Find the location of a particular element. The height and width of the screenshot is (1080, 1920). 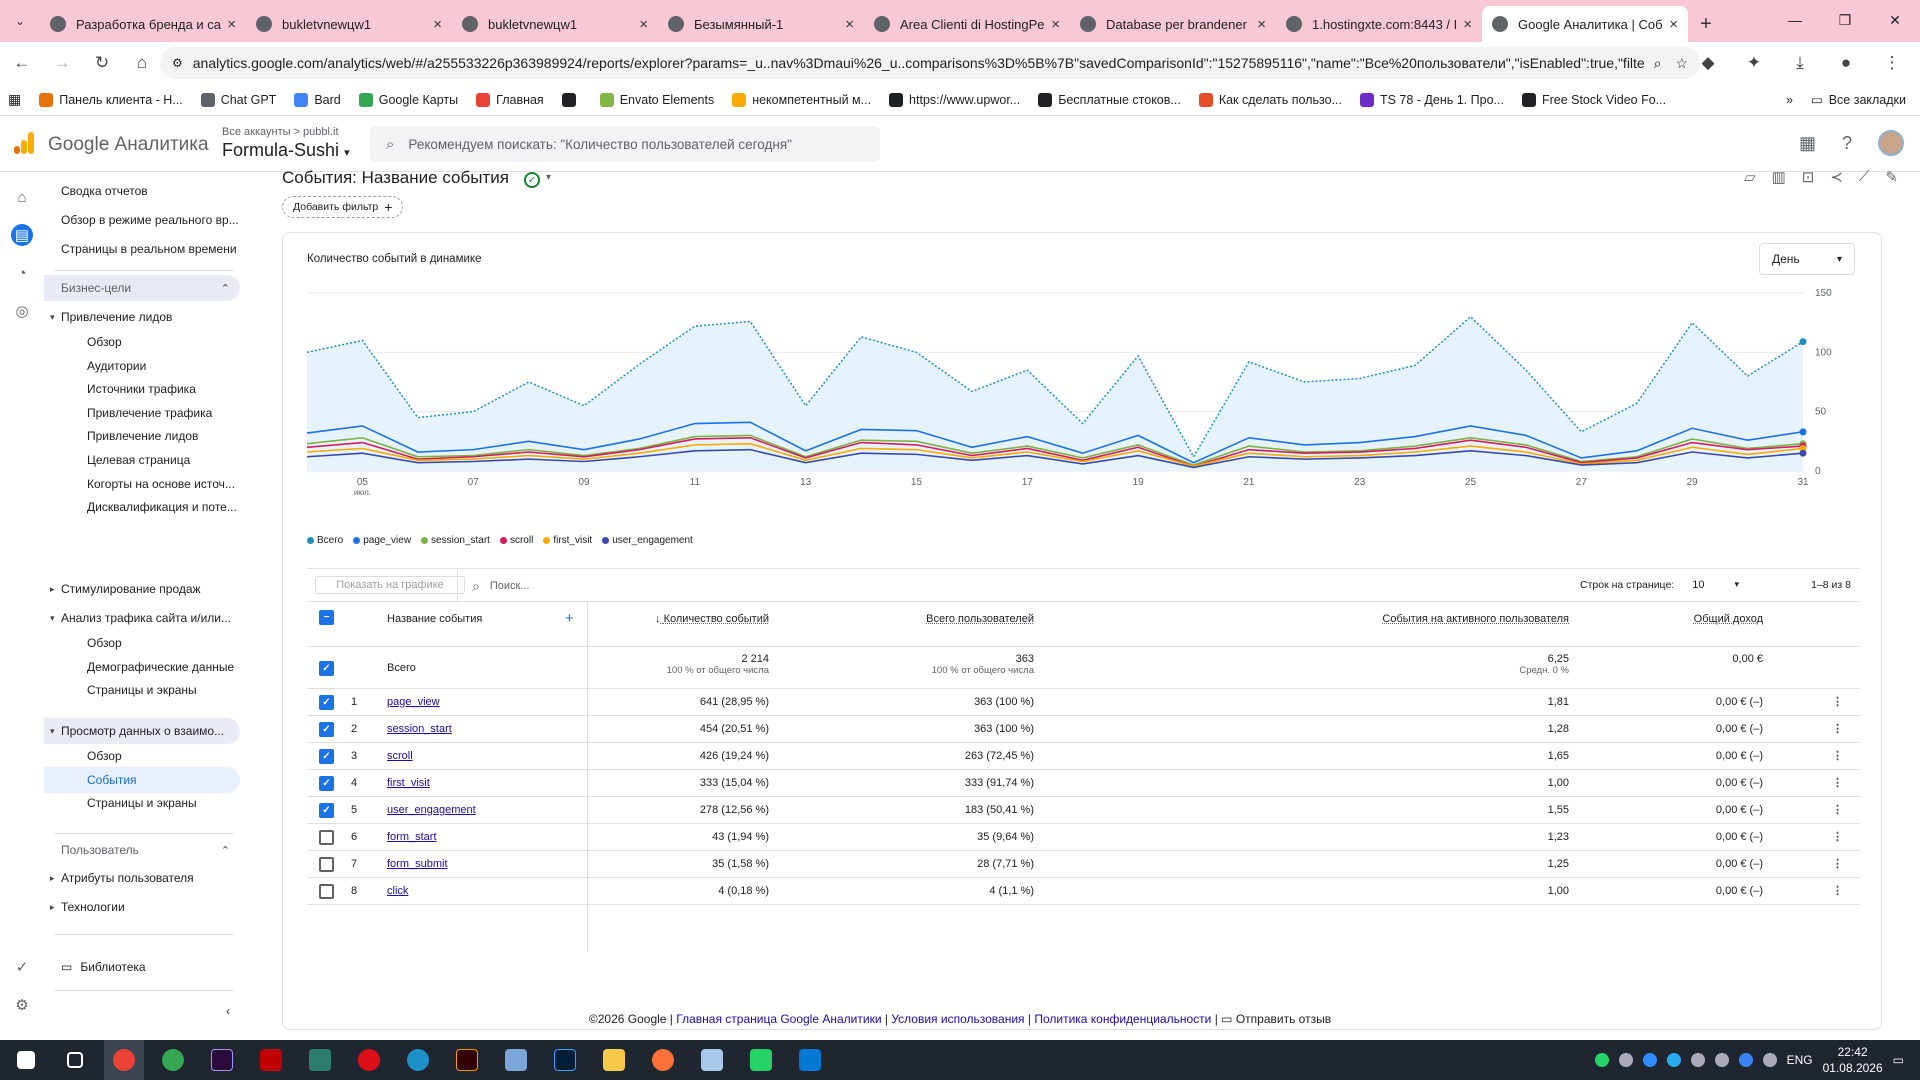

event-name-link: click is located at coordinates (397, 891).